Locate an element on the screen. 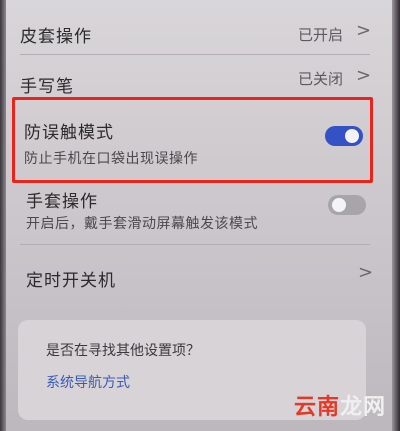  device-bezel-left is located at coordinates (3, 215).